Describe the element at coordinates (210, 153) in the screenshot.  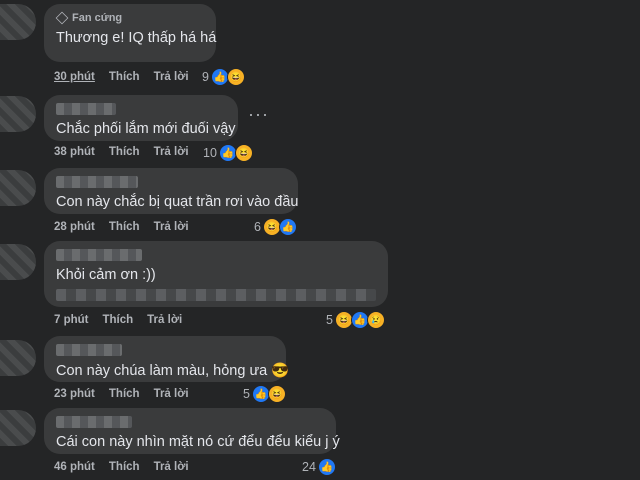
I see `reaction-count: 10` at that location.